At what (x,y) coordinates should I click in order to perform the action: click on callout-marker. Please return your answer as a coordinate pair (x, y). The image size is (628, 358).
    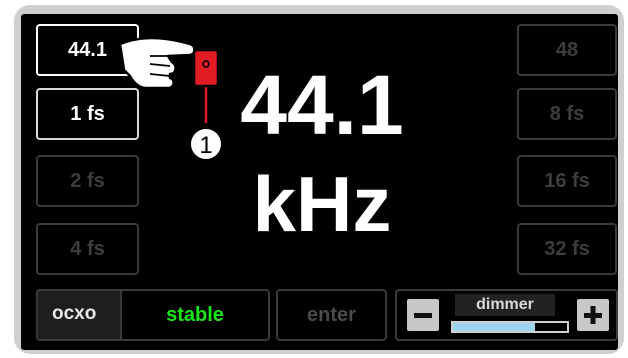
    Looking at the image, I should click on (206, 68).